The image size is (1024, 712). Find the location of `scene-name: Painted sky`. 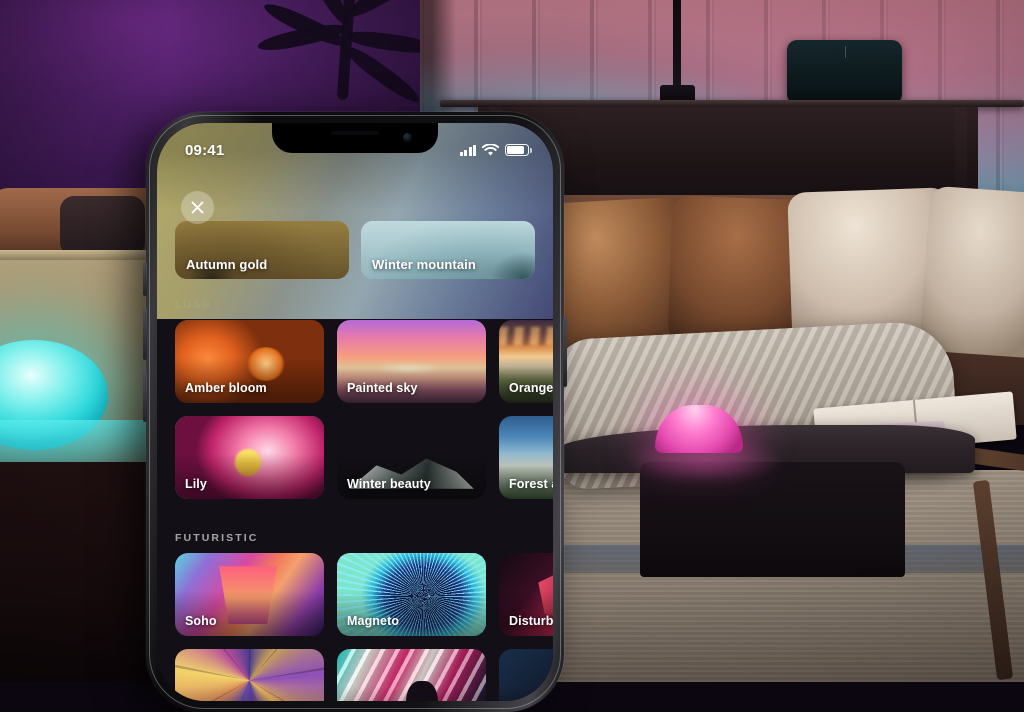

scene-name: Painted sky is located at coordinates (382, 392).